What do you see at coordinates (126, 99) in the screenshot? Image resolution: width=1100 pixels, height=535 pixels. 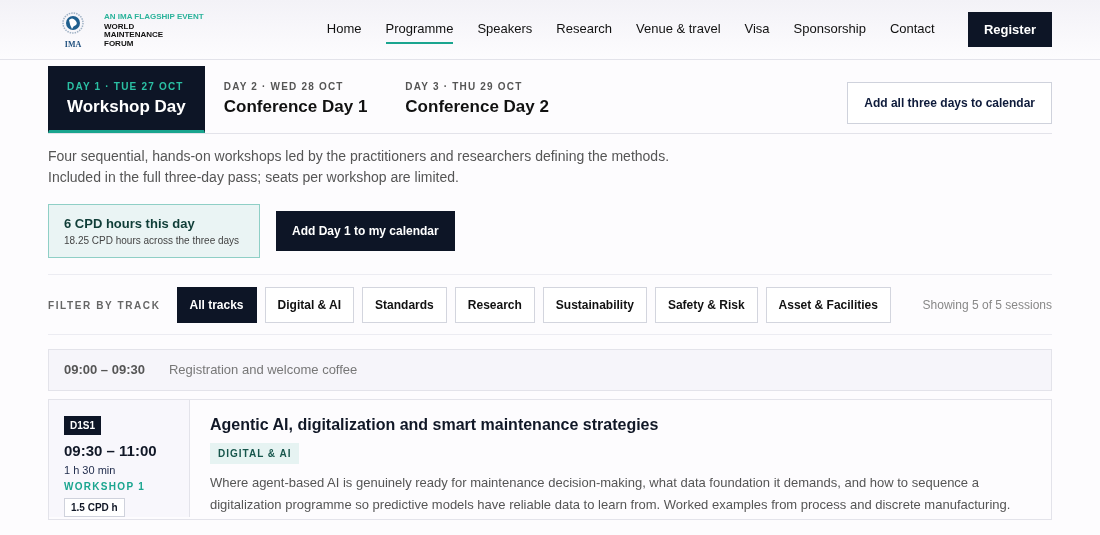 I see `day-tab: DAY 1 · TUE 27 OCT Workshop Day` at bounding box center [126, 99].